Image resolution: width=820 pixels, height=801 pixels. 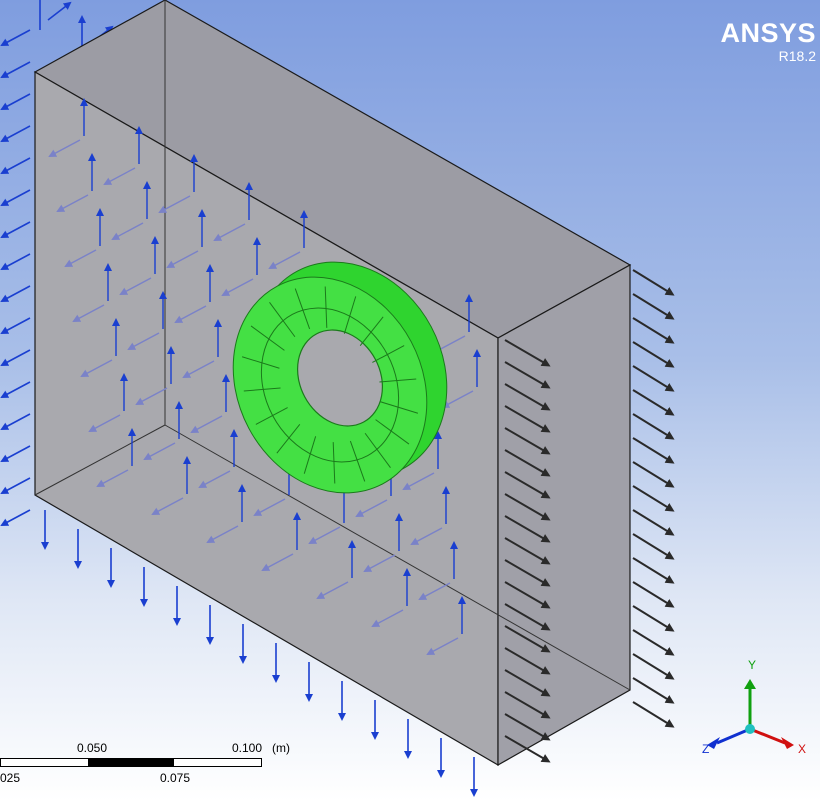 I want to click on triad-x-label: X, so click(x=802, y=749).